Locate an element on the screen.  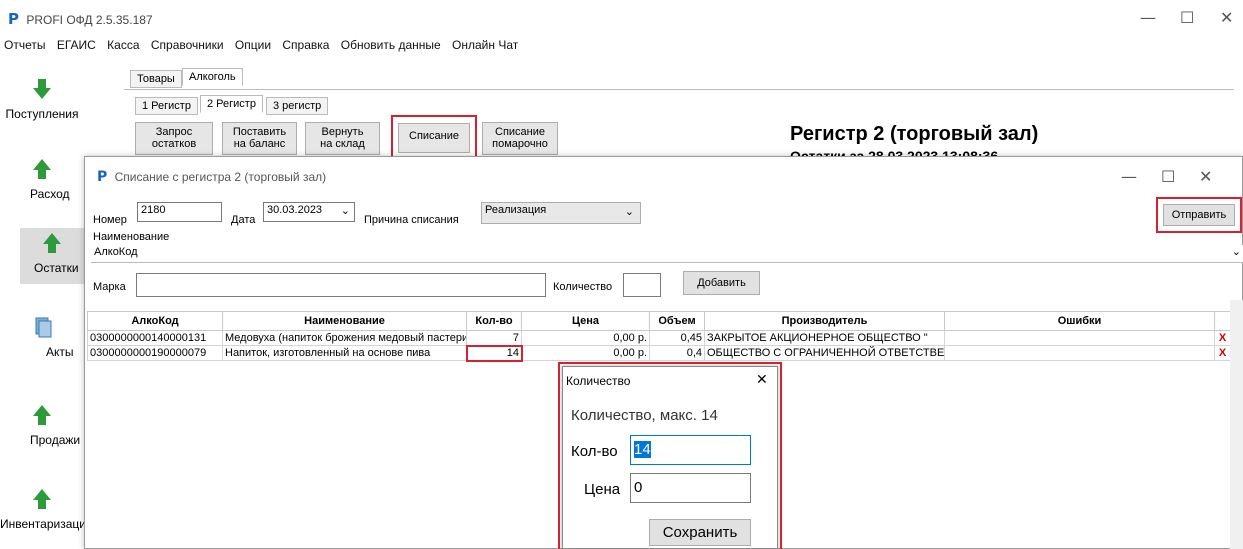
sidebar-item-label: Поступления is located at coordinates (42, 114).